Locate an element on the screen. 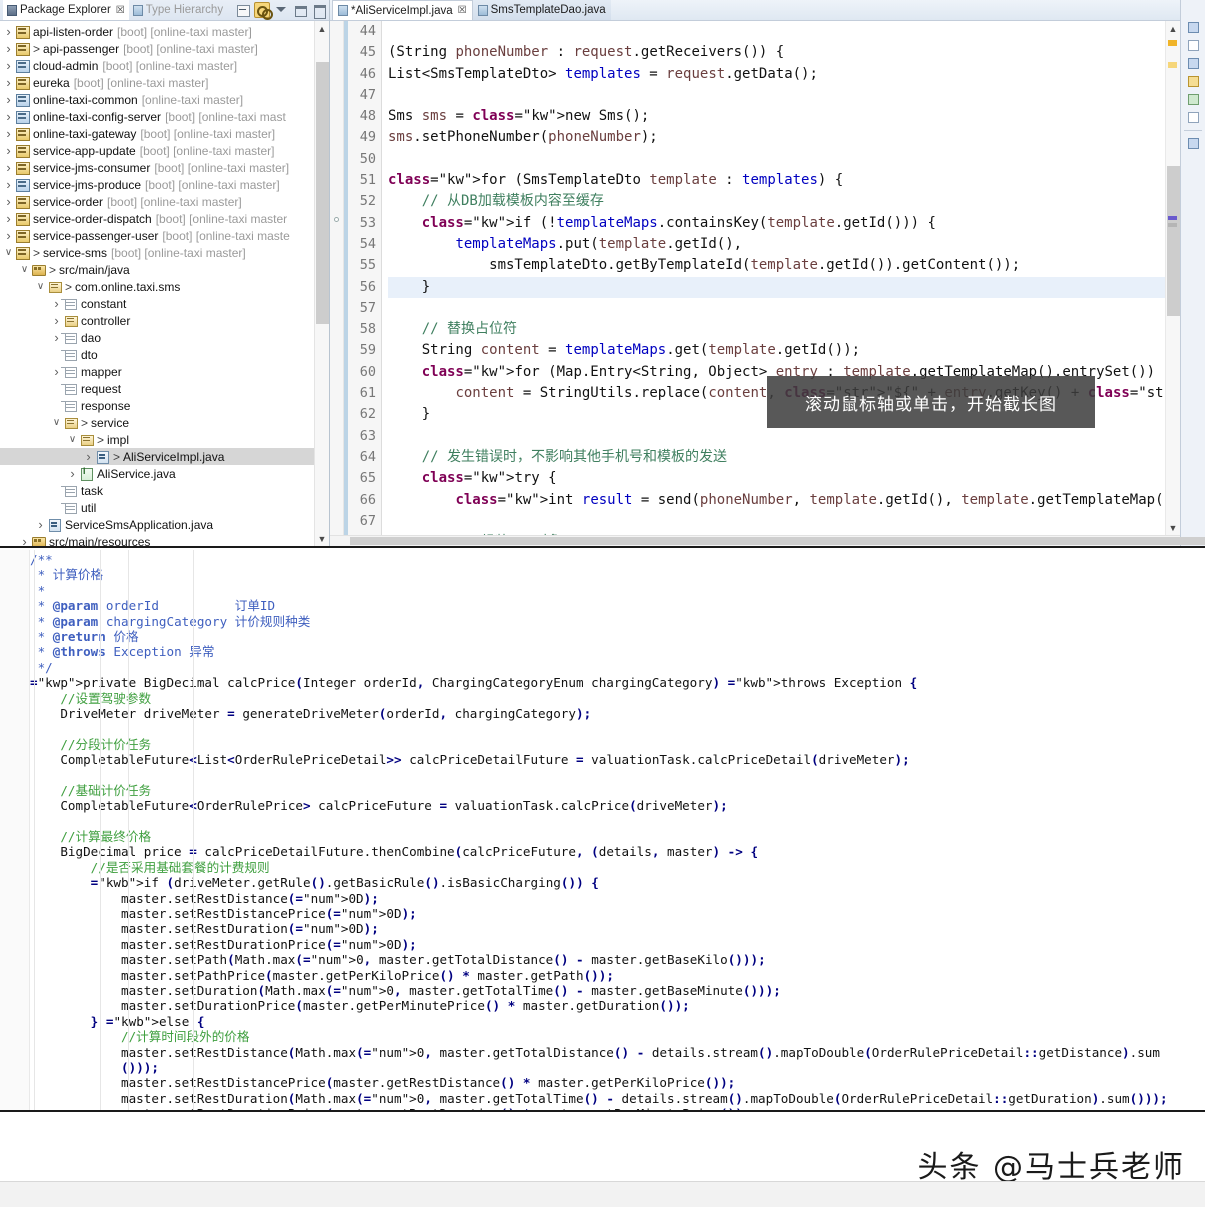 The width and height of the screenshot is (1205, 1207). code-line: //是否采用基础套餐的计费规则 is located at coordinates (617, 867).